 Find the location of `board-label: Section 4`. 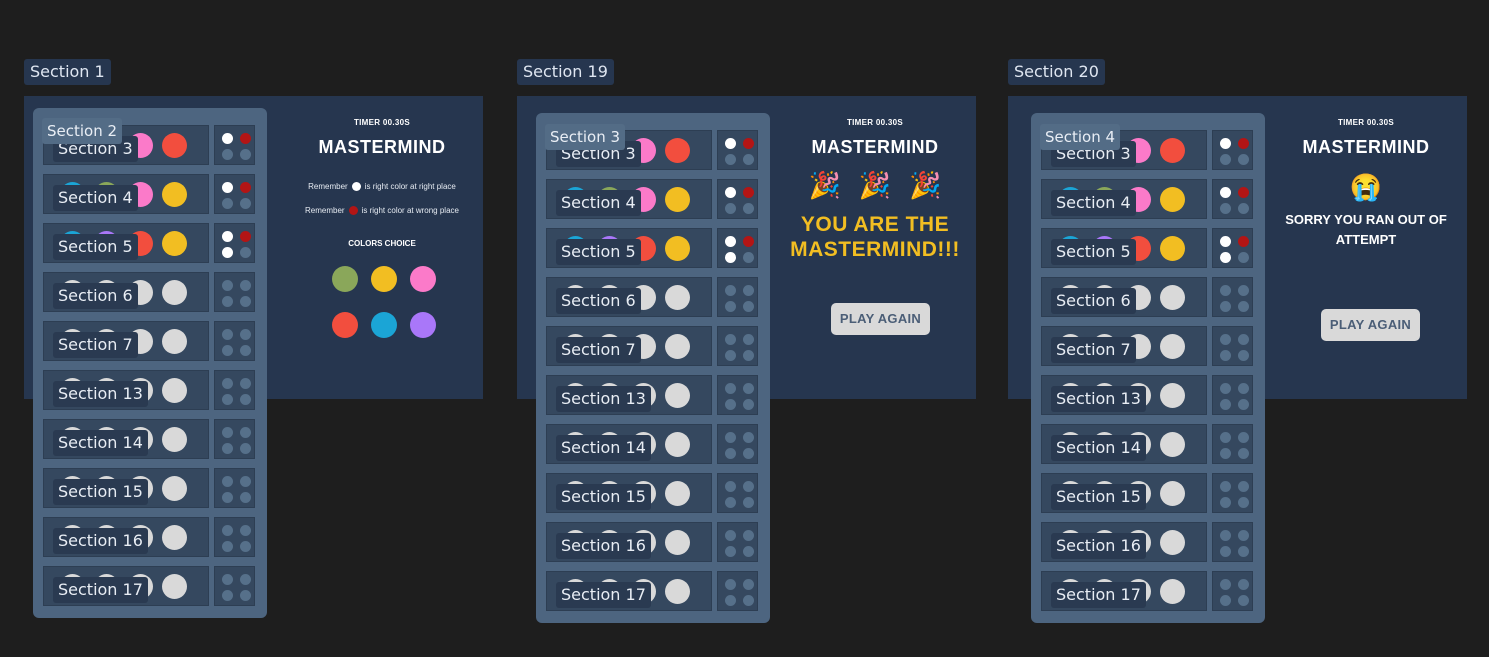

board-label: Section 4 is located at coordinates (1080, 137).